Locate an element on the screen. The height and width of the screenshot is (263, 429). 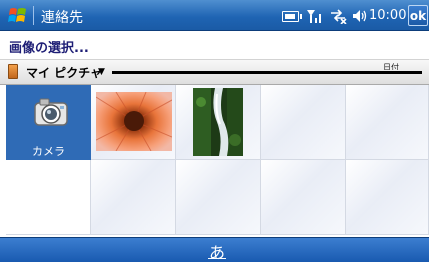
menu-bar: あ is located at coordinates (214, 249).